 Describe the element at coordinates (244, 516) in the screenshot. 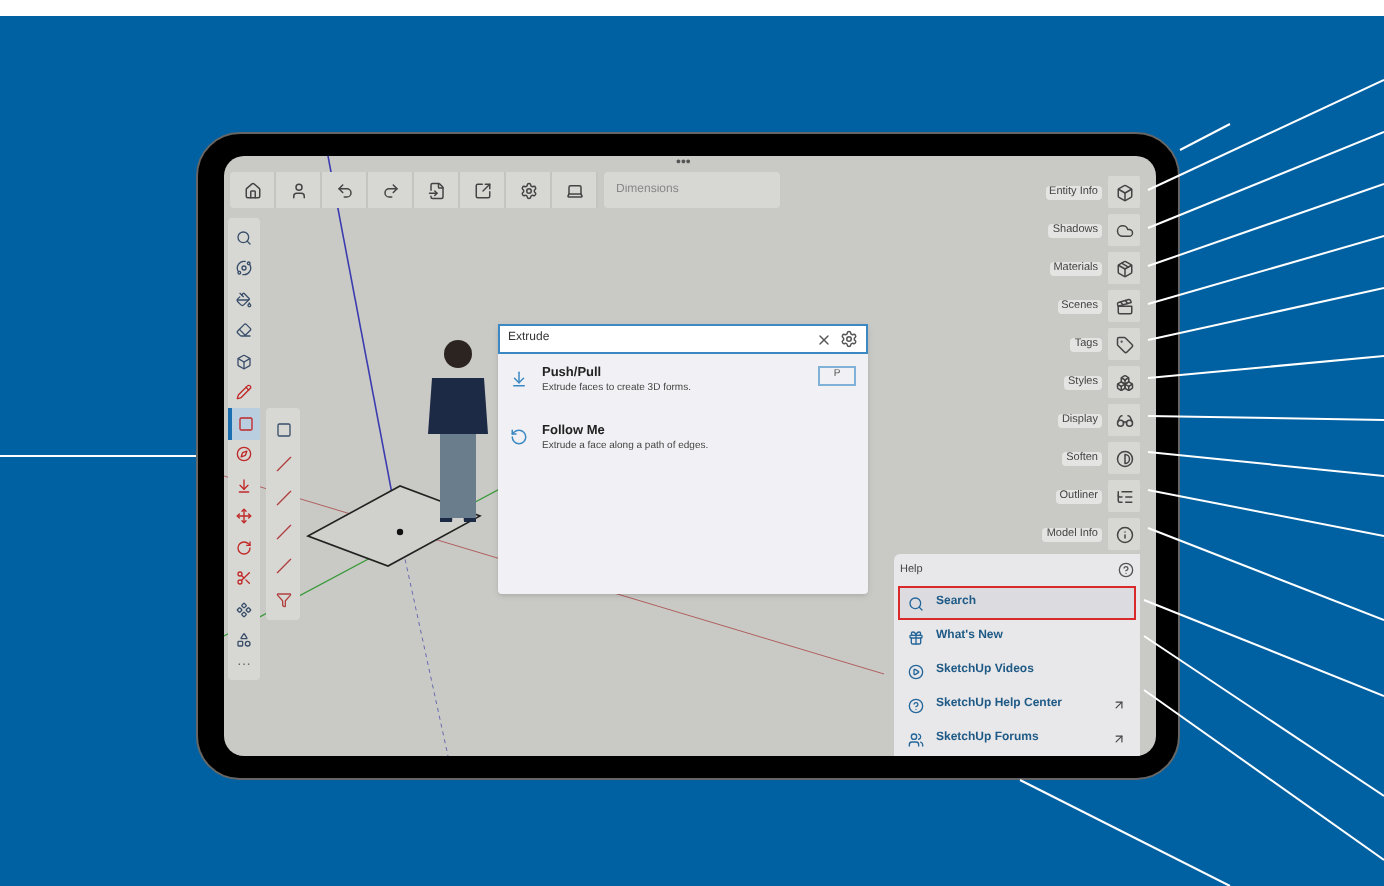

I see `move-icon` at that location.